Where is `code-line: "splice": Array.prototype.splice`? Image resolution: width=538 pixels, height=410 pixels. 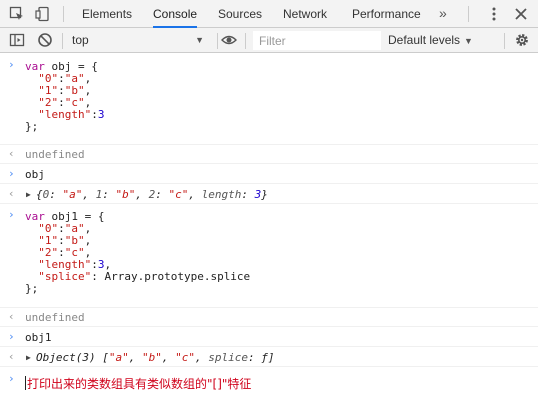 code-line: "splice": Array.prototype.splice is located at coordinates (144, 276).